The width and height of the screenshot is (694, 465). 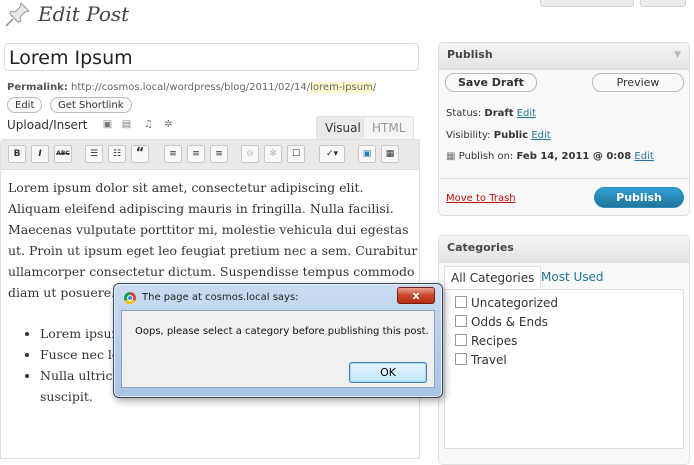 What do you see at coordinates (148, 125) in the screenshot?
I see `add-audio-icon: ♫` at bounding box center [148, 125].